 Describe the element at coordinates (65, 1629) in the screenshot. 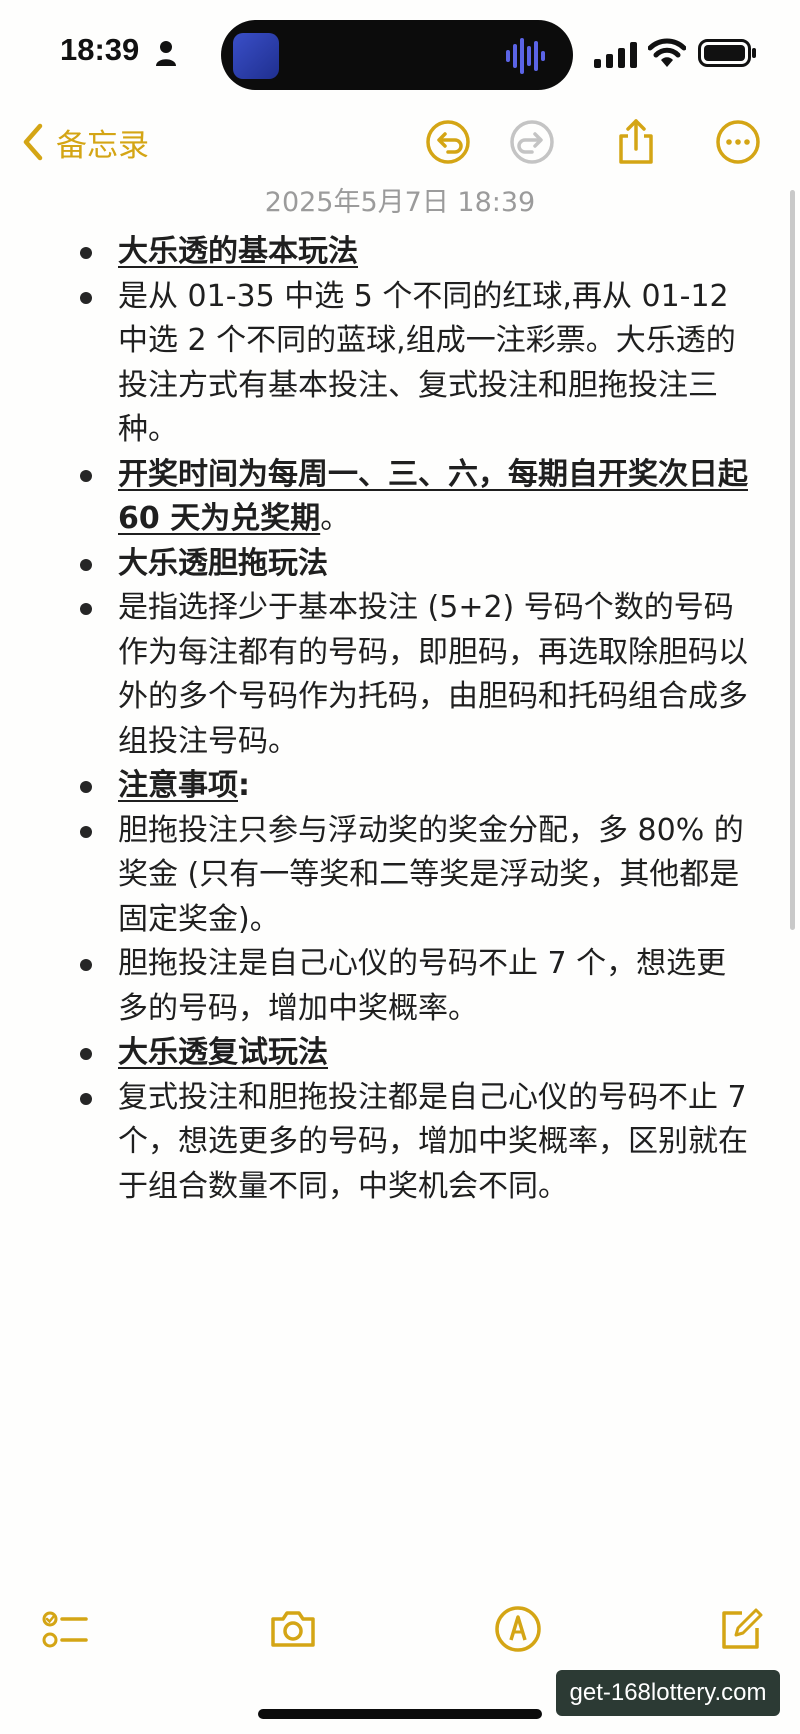

I see `checklist-icon` at that location.